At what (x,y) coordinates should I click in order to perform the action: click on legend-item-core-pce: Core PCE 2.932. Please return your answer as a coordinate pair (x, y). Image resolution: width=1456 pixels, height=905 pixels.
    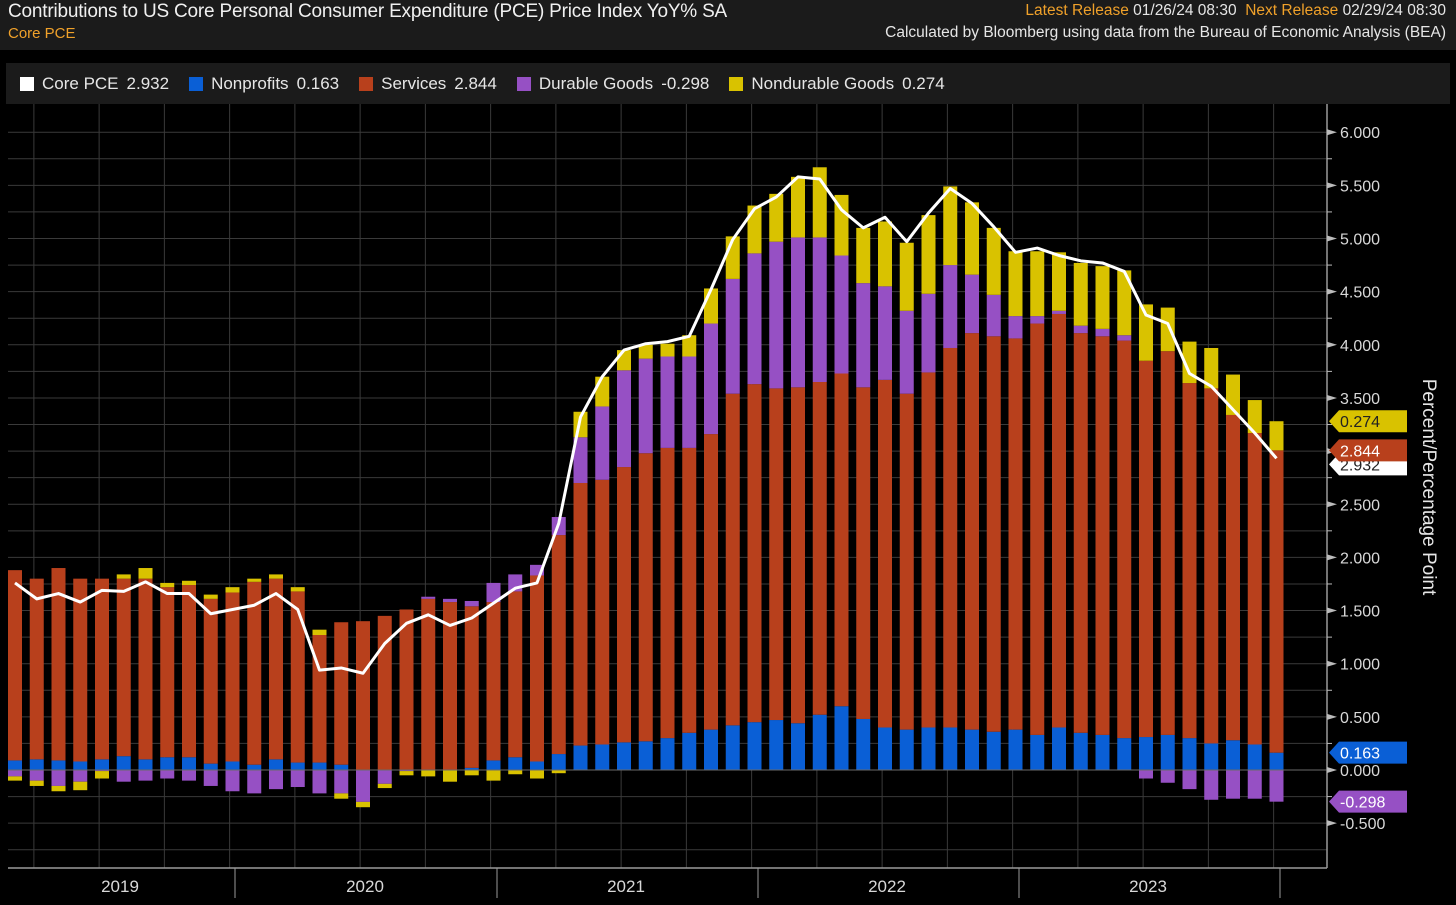
    Looking at the image, I should click on (94, 84).